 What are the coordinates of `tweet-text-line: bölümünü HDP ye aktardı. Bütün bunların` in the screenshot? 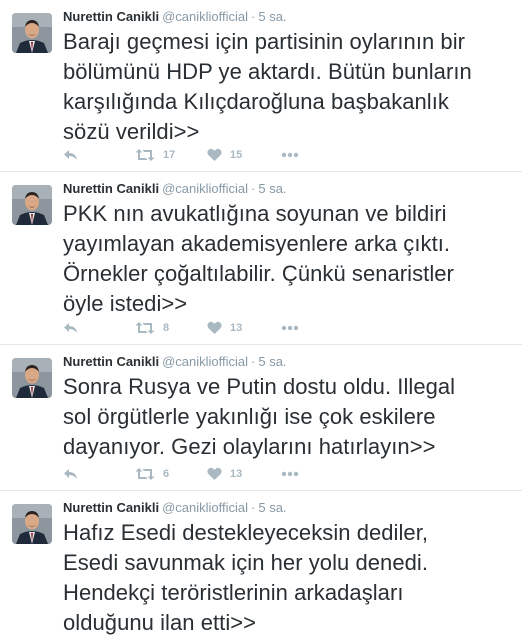 It's located at (267, 71).